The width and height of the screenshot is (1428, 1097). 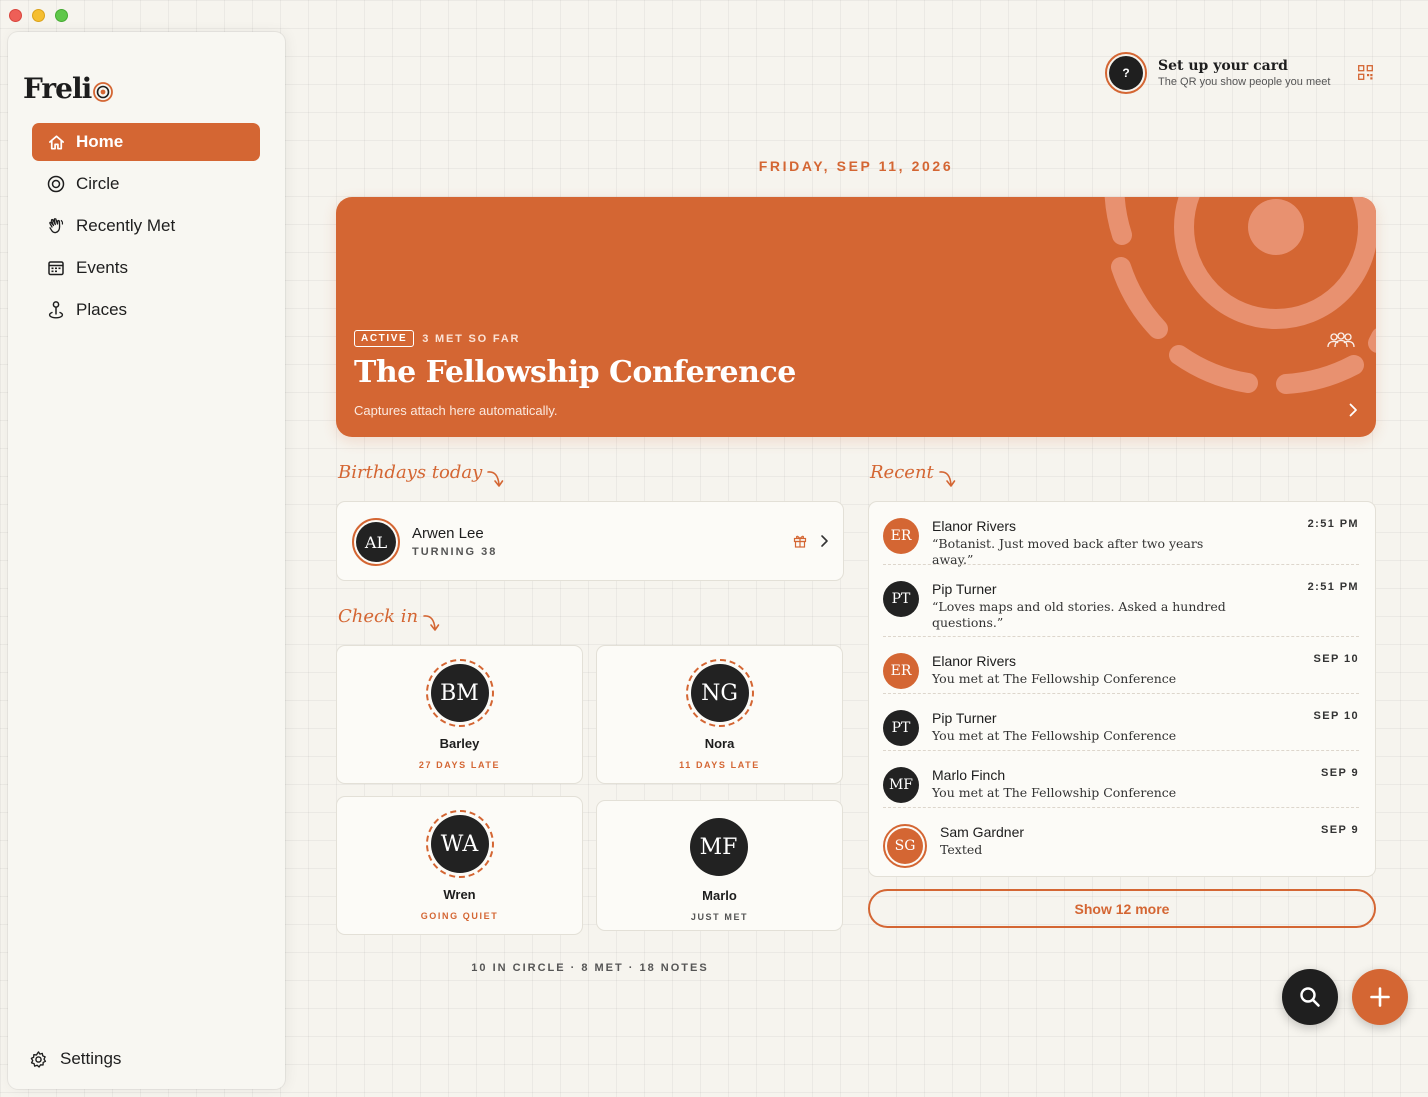 I want to click on add-button, so click(x=1380, y=997).